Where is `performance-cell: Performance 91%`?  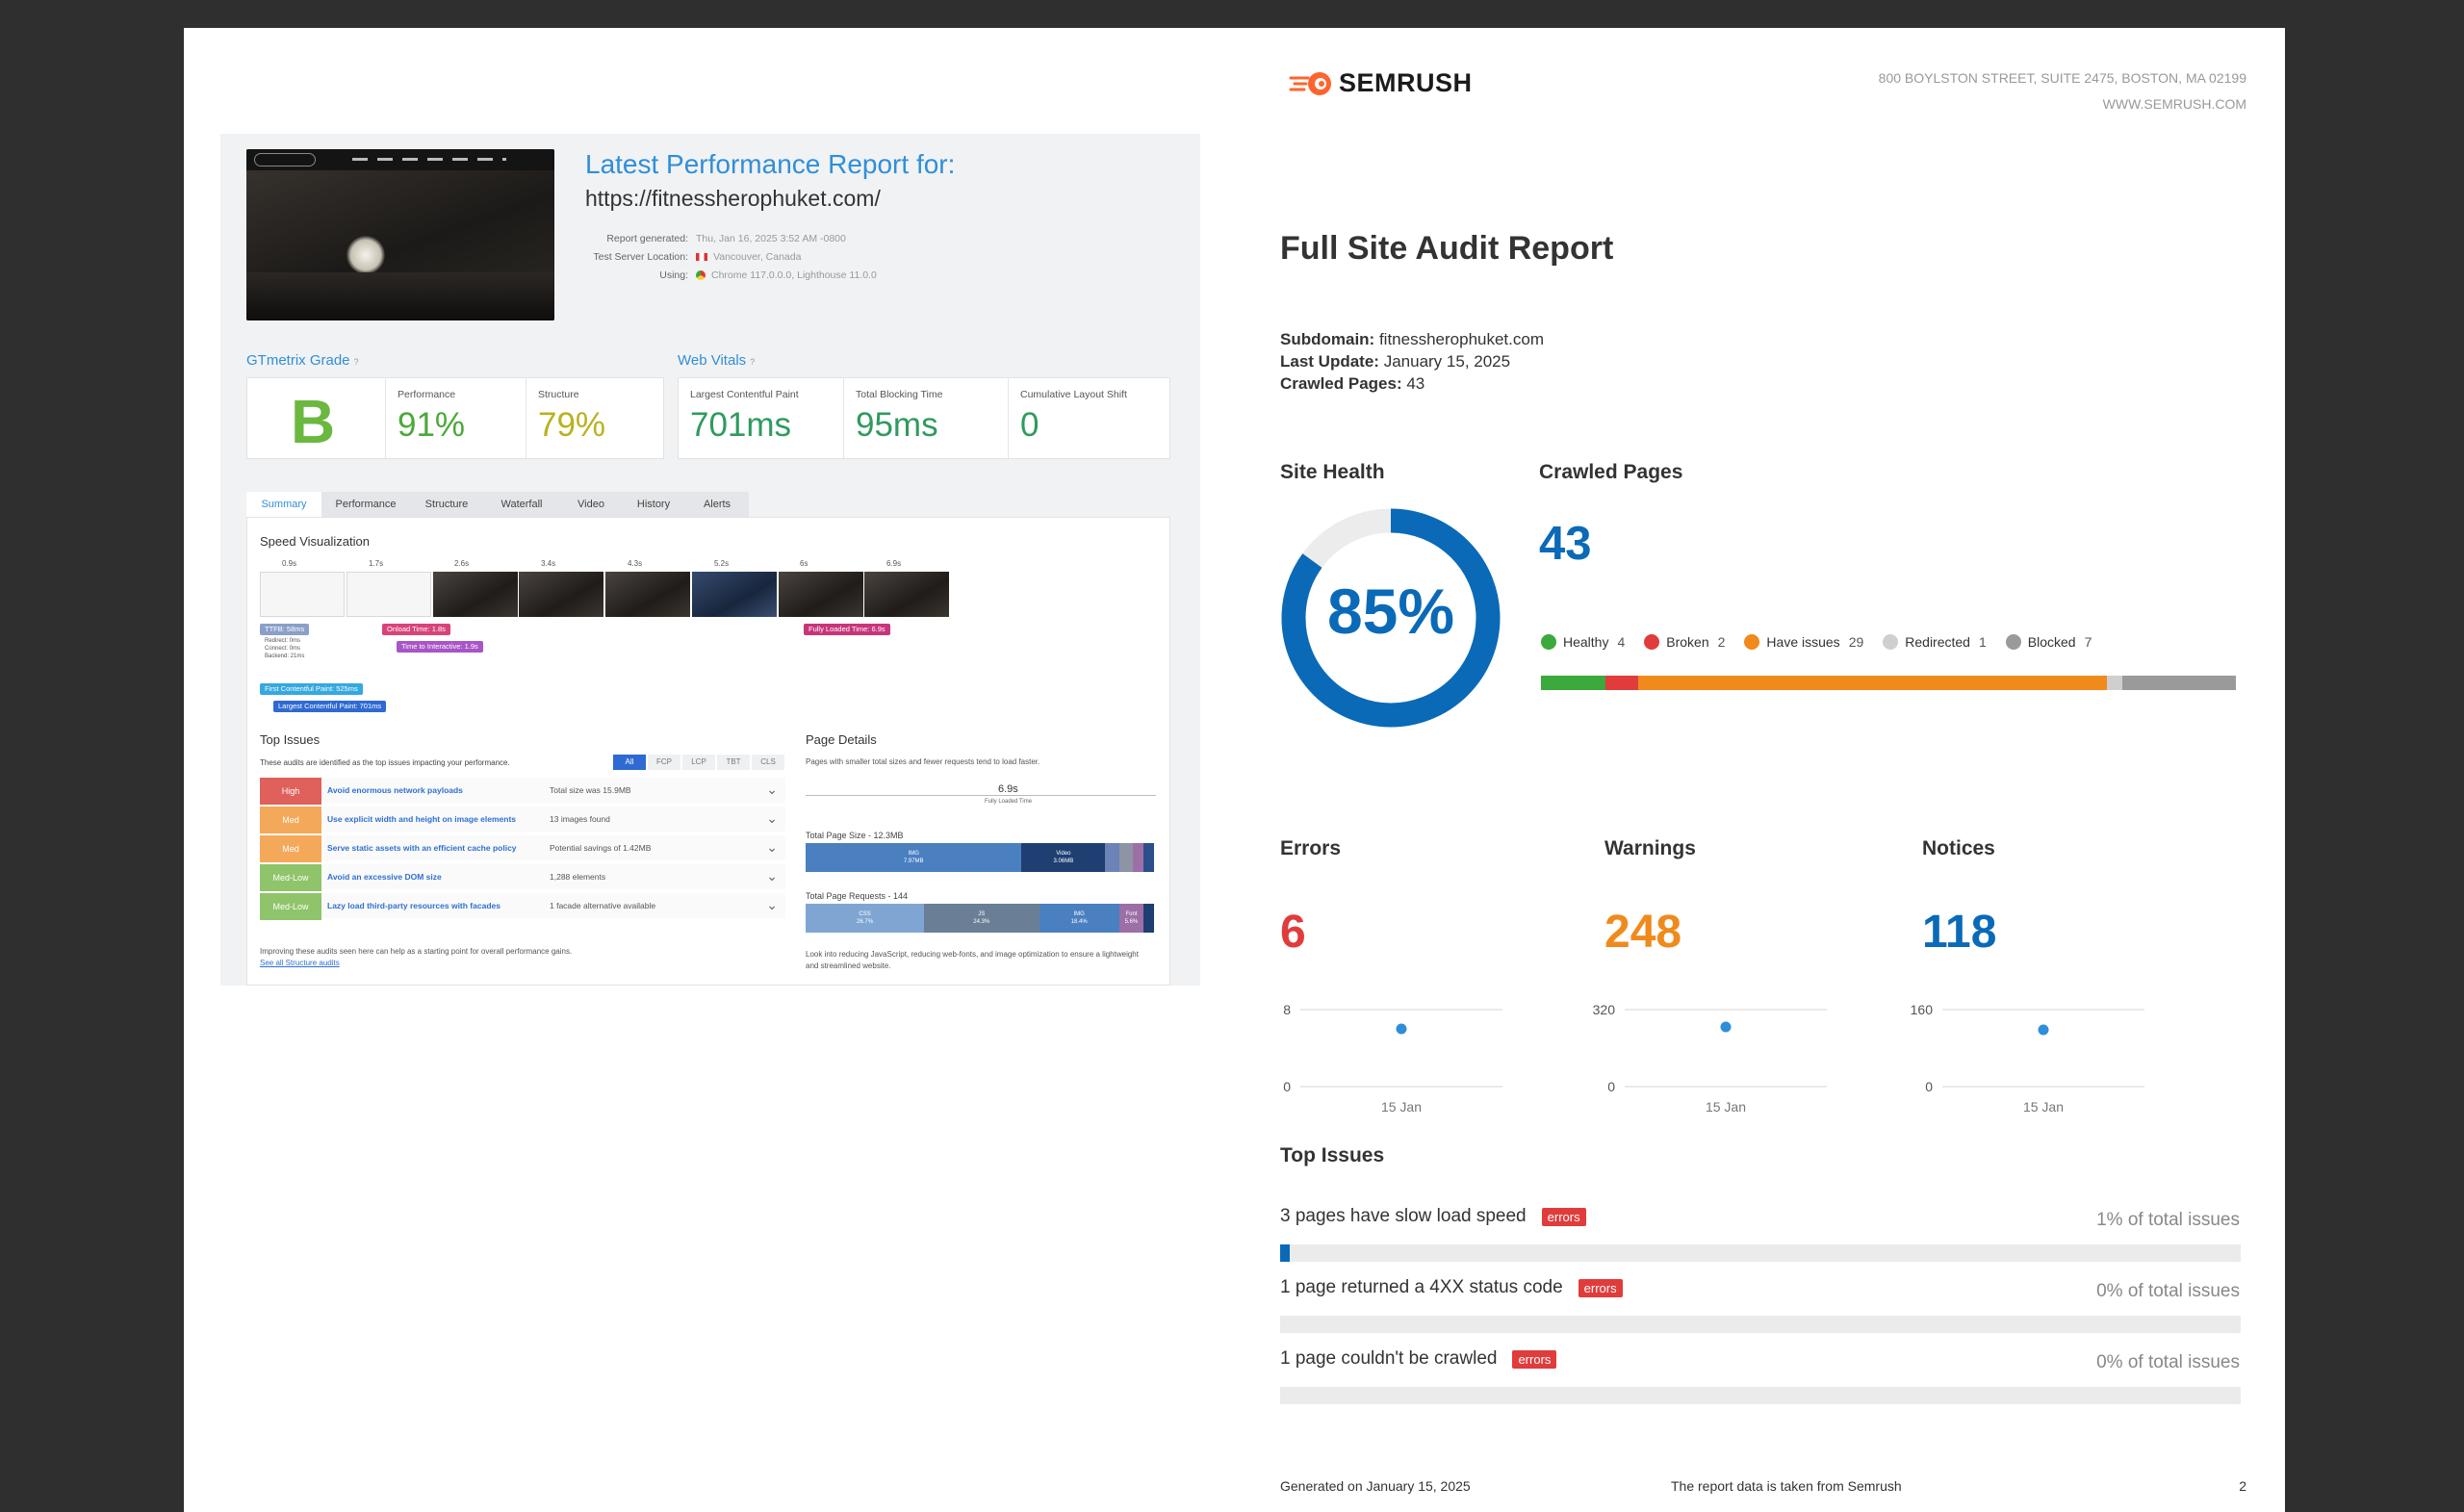 performance-cell: Performance 91% is located at coordinates (455, 419).